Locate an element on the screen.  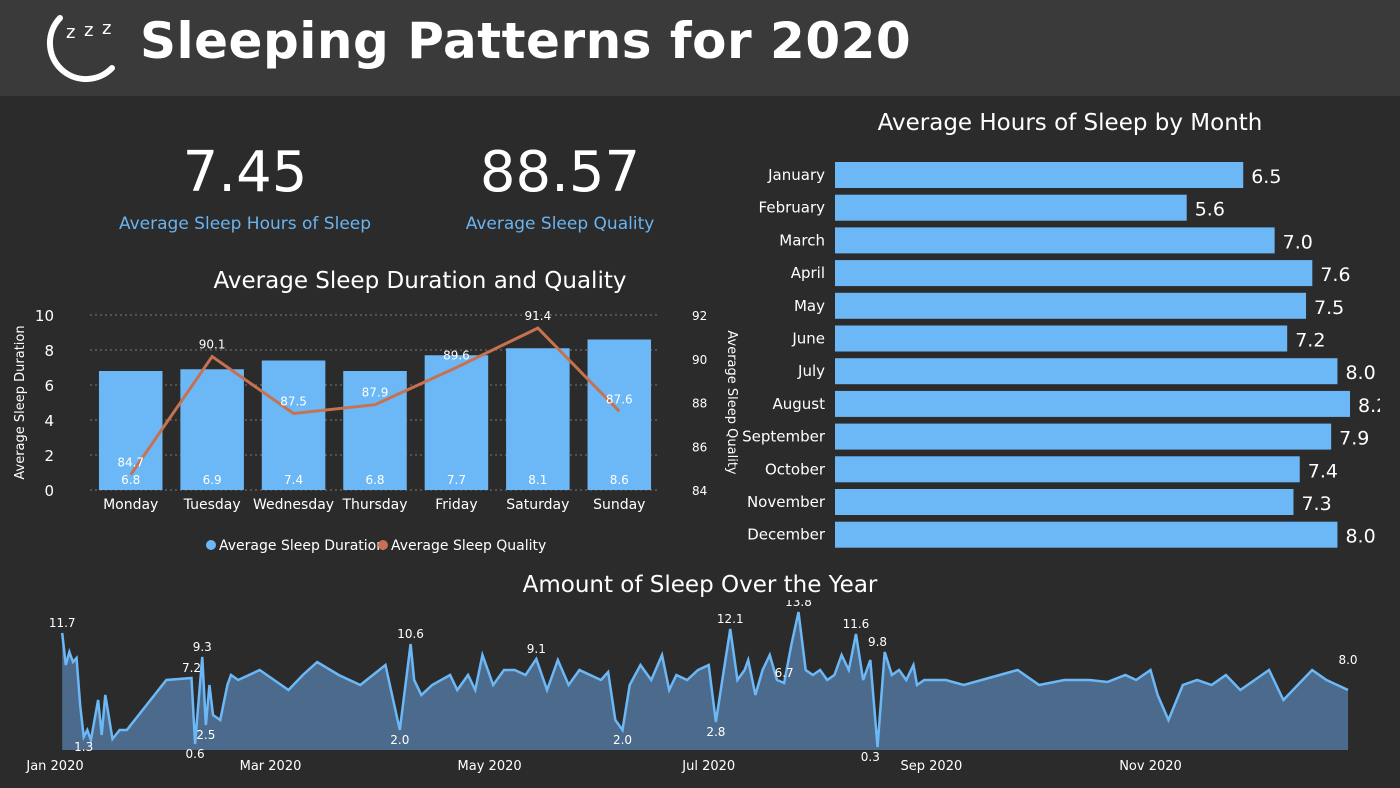
month-value-label: 7.9 is located at coordinates (1354, 439).